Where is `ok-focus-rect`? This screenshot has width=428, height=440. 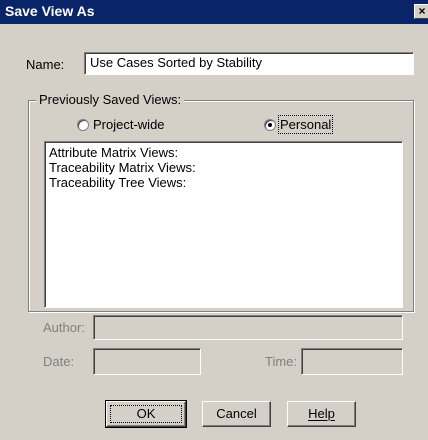 ok-focus-rect is located at coordinates (146, 414).